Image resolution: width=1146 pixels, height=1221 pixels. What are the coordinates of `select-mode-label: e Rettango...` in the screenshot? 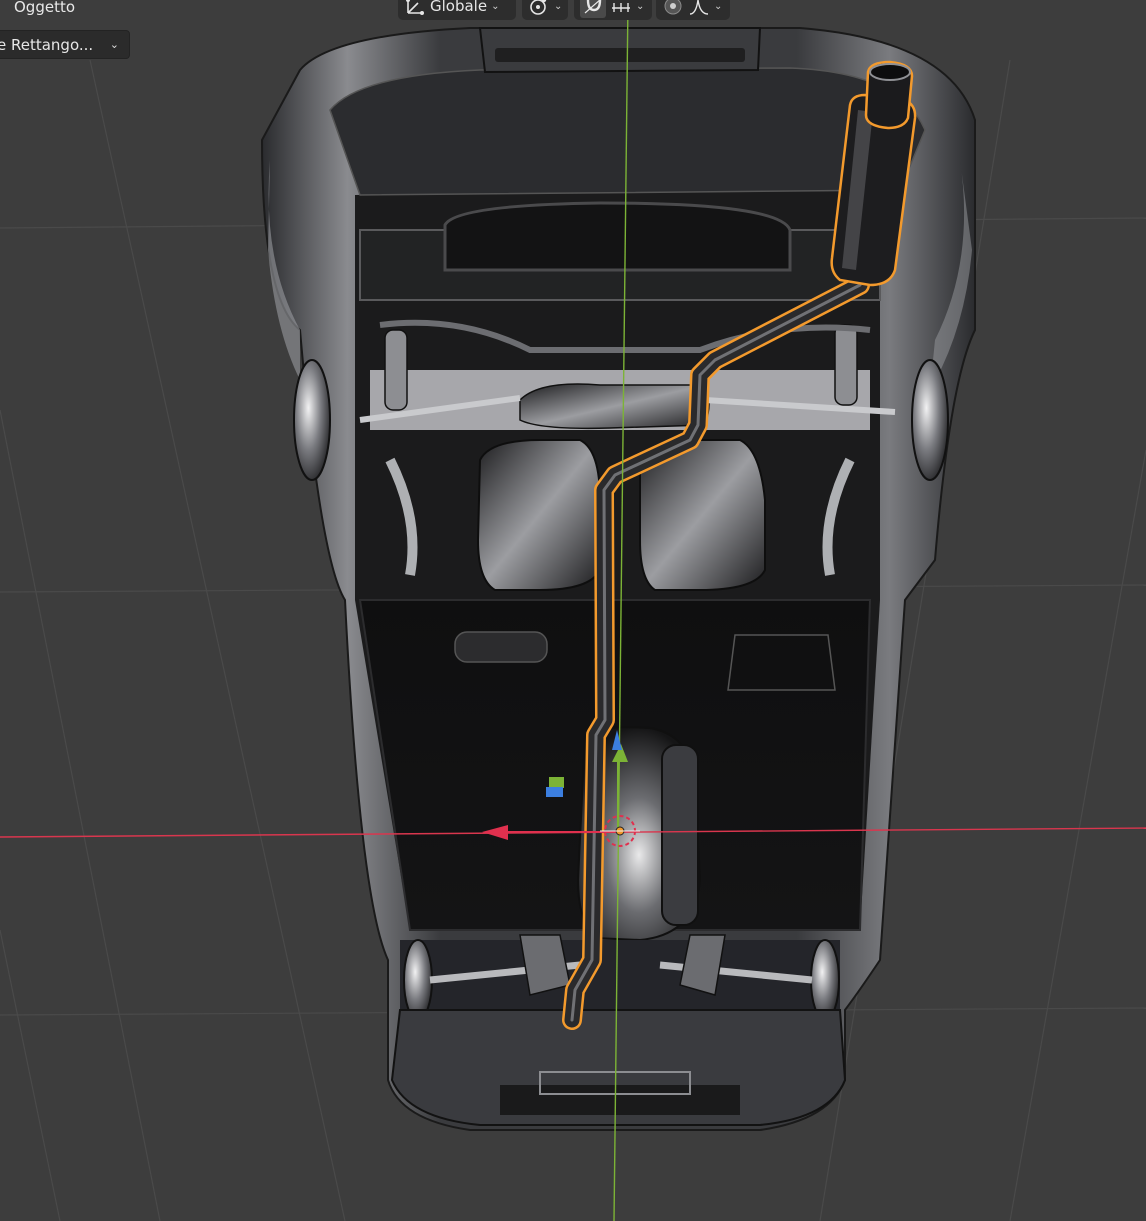 It's located at (47, 44).